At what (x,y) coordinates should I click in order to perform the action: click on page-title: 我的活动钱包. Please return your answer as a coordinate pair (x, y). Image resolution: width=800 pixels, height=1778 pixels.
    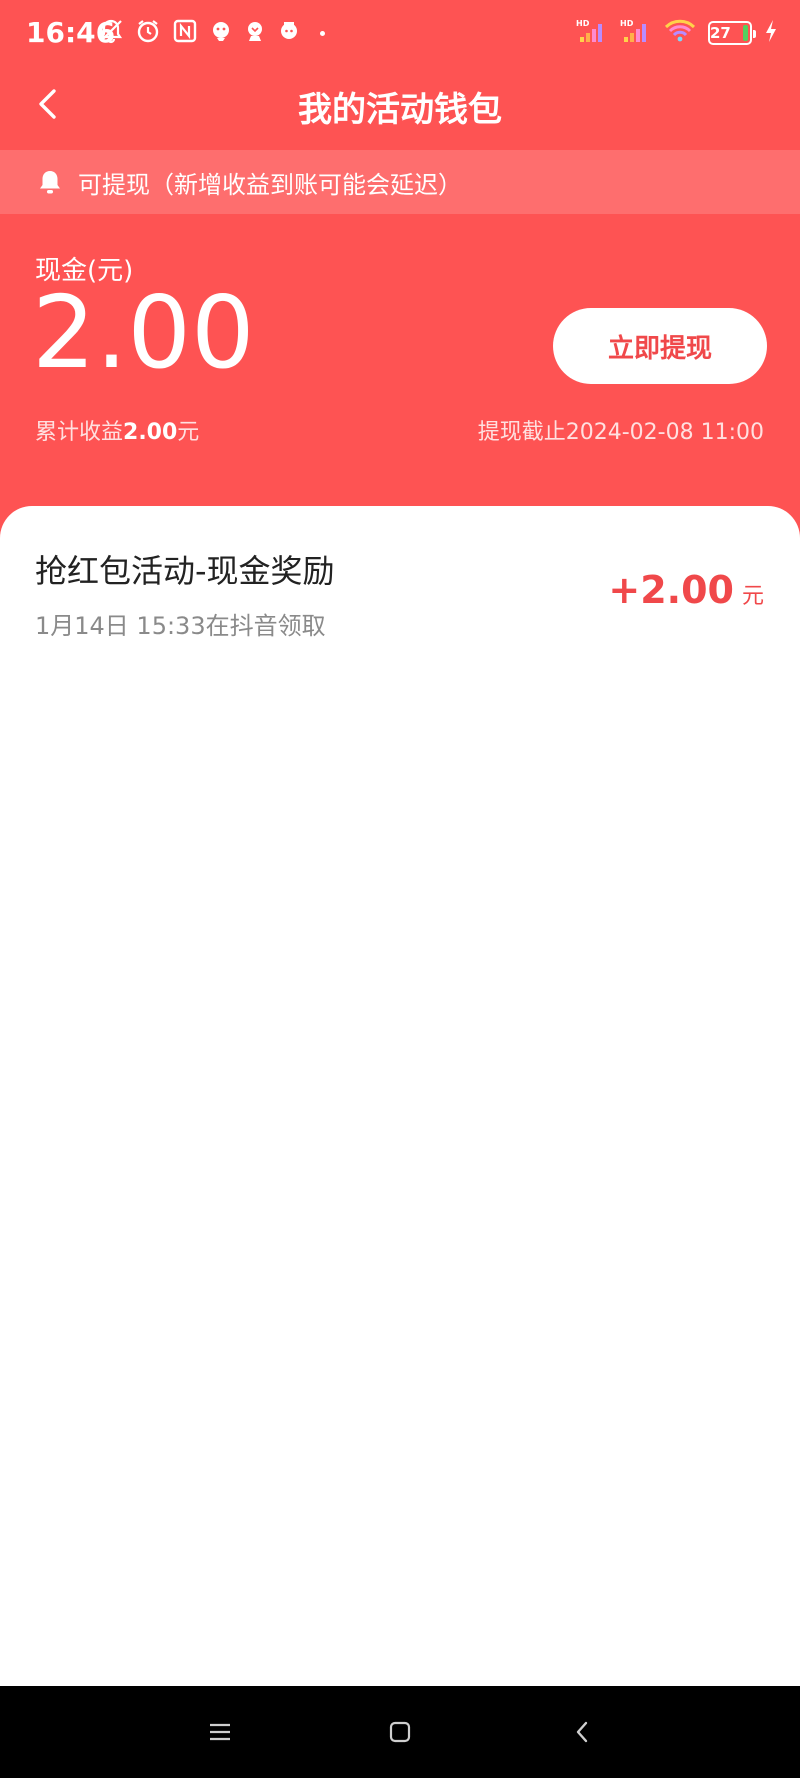
    Looking at the image, I should click on (400, 110).